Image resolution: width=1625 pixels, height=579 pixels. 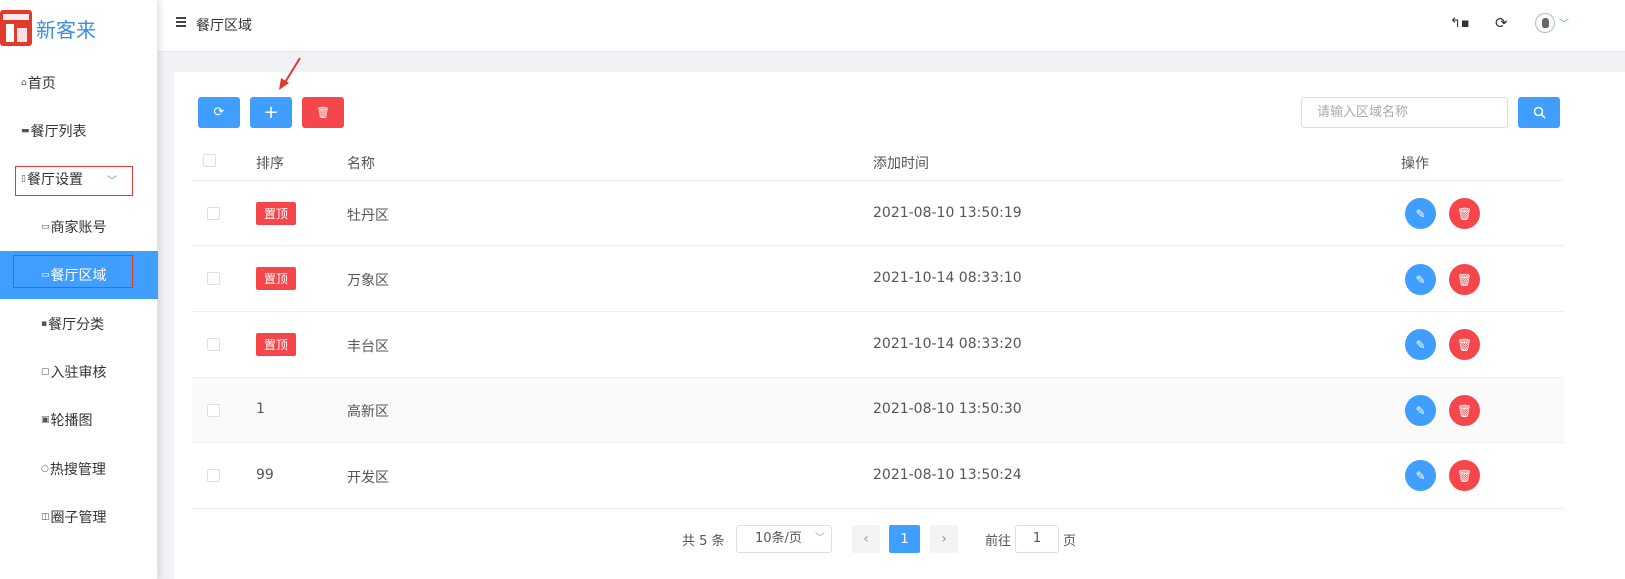 I want to click on sidebar-item-label: 餐厅列表, so click(x=58, y=132).